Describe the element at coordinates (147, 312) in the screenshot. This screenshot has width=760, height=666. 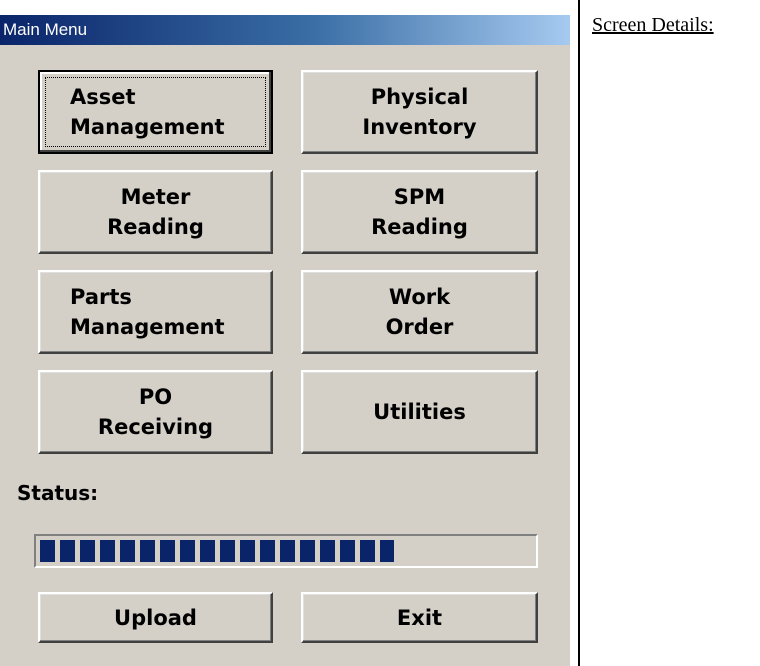
I see `parts-management-label: Parts Management` at that location.